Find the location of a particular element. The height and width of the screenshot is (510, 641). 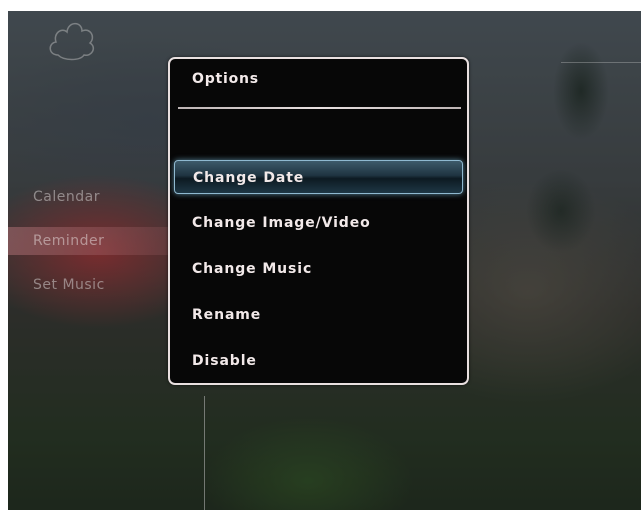

menu-item-disable: Disable is located at coordinates (318, 361).